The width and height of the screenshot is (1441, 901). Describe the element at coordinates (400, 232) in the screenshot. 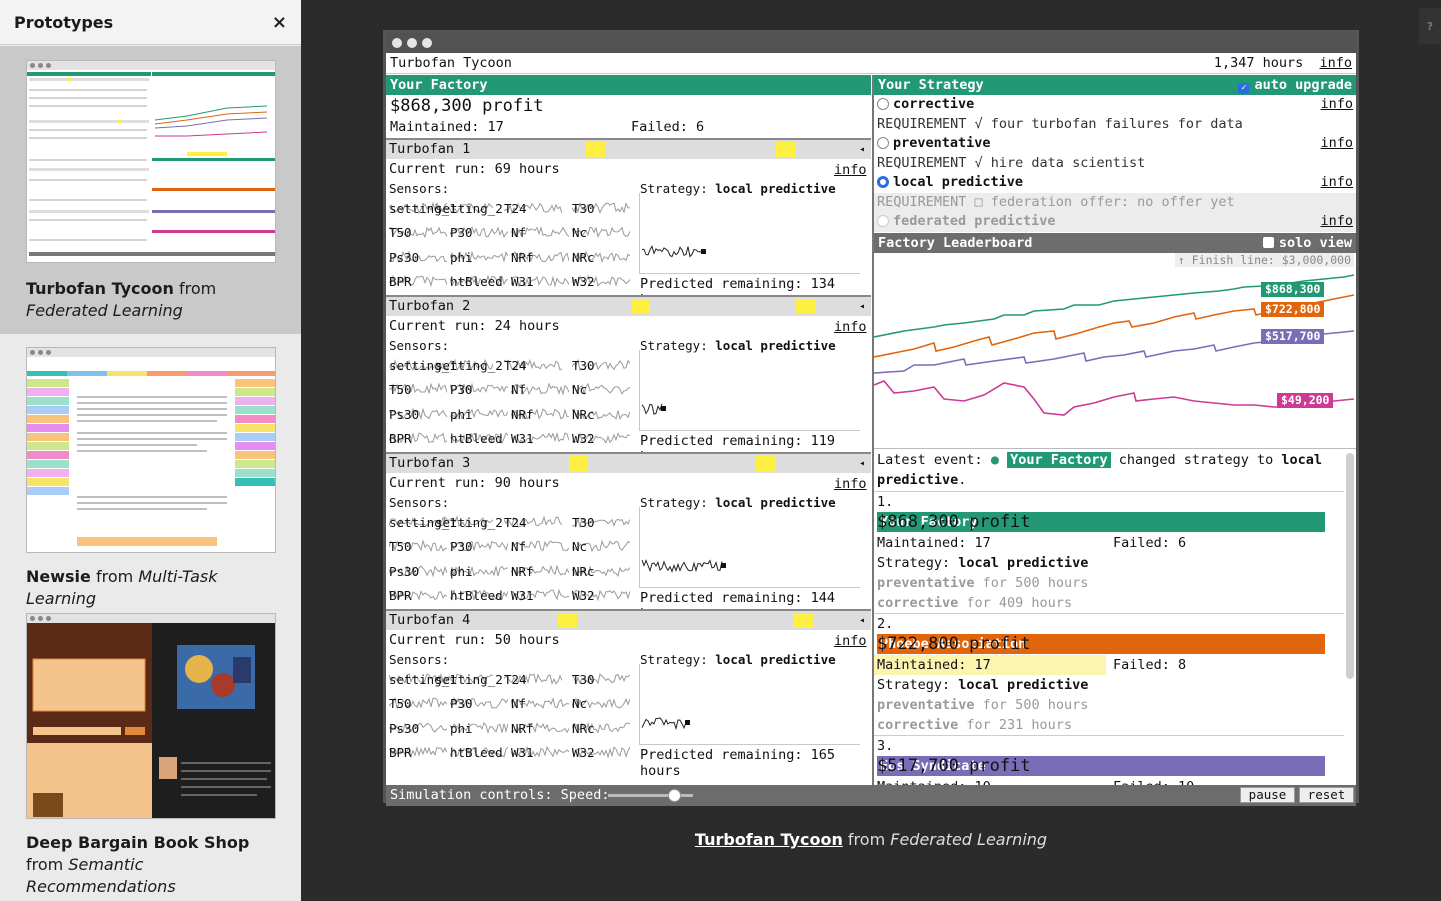

I see `sensor-label: T50` at that location.